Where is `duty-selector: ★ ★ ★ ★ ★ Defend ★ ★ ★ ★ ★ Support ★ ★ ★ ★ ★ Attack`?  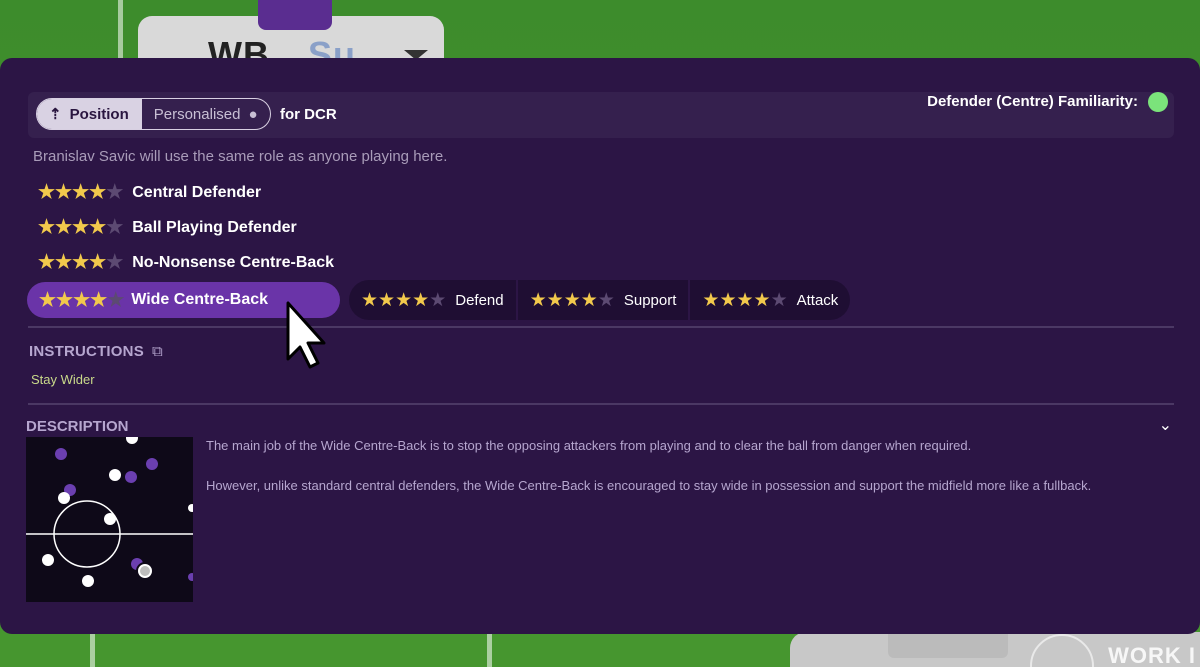 duty-selector: ★ ★ ★ ★ ★ Defend ★ ★ ★ ★ ★ Support ★ ★ ★ ★ ★ Attack is located at coordinates (600, 300).